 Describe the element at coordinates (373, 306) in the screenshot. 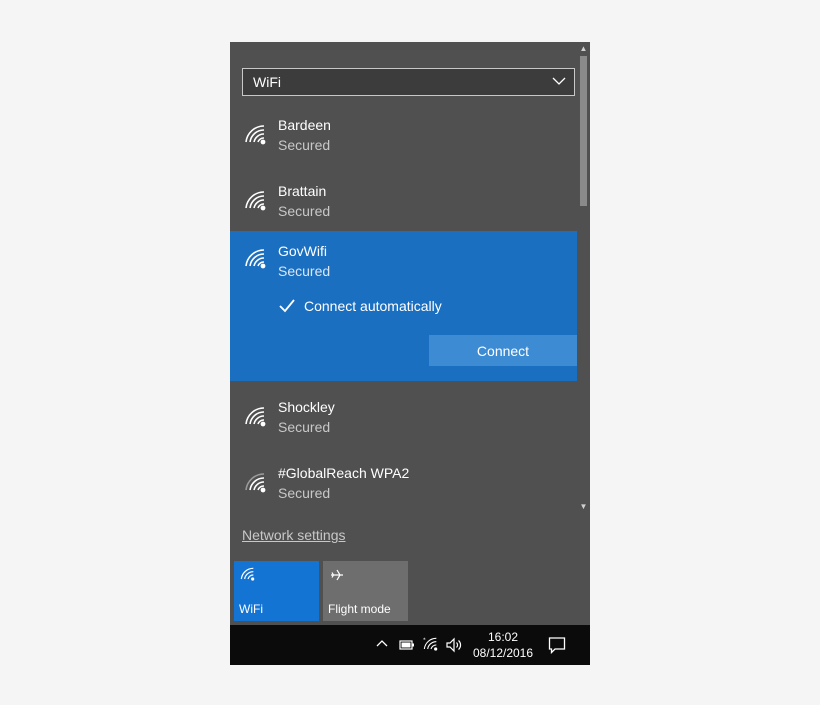

I see `connect-automatically-label: Connect automatically` at that location.